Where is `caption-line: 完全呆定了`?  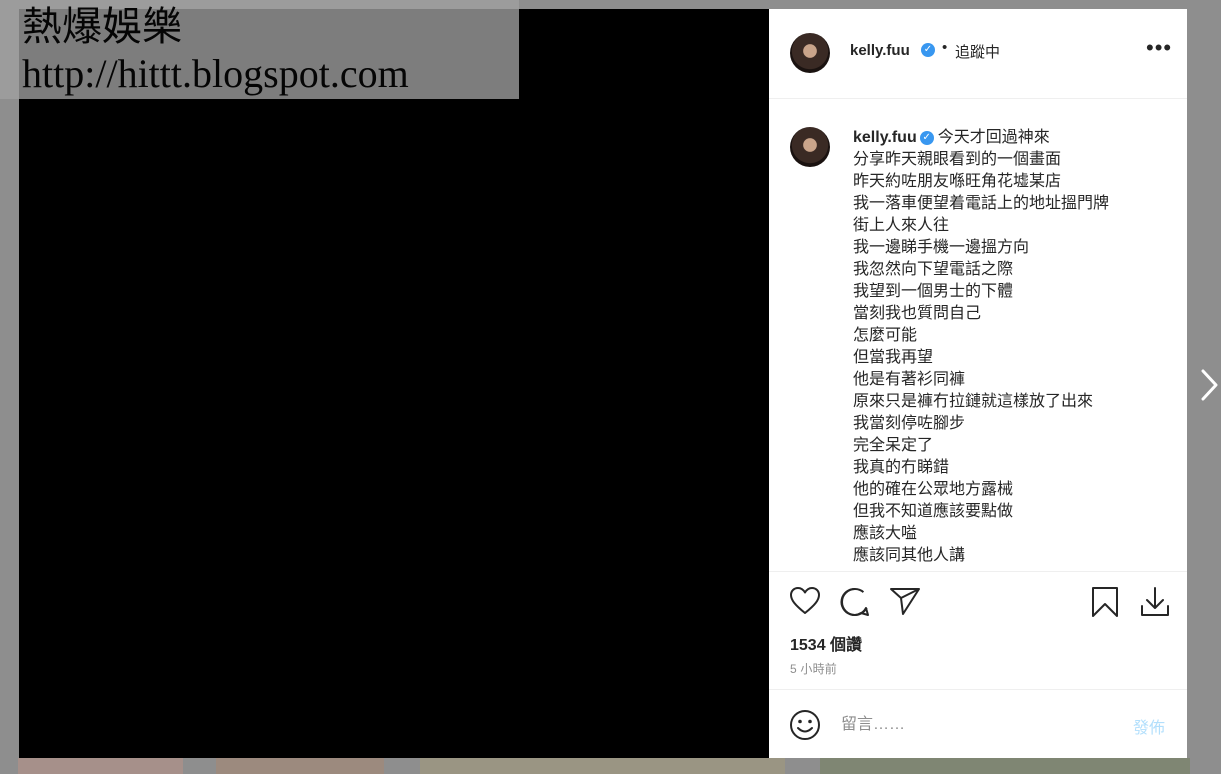
caption-line: 完全呆定了 is located at coordinates (893, 445).